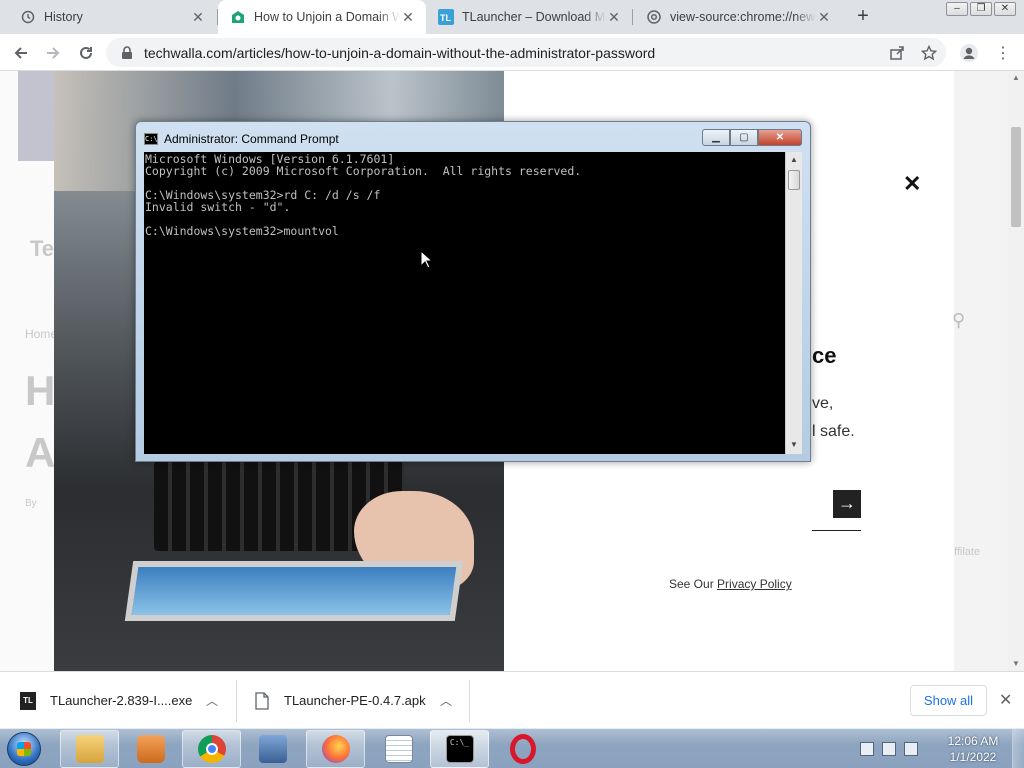 Image resolution: width=1024 pixels, height=768 pixels. I want to click on history-icon, so click(28, 17).